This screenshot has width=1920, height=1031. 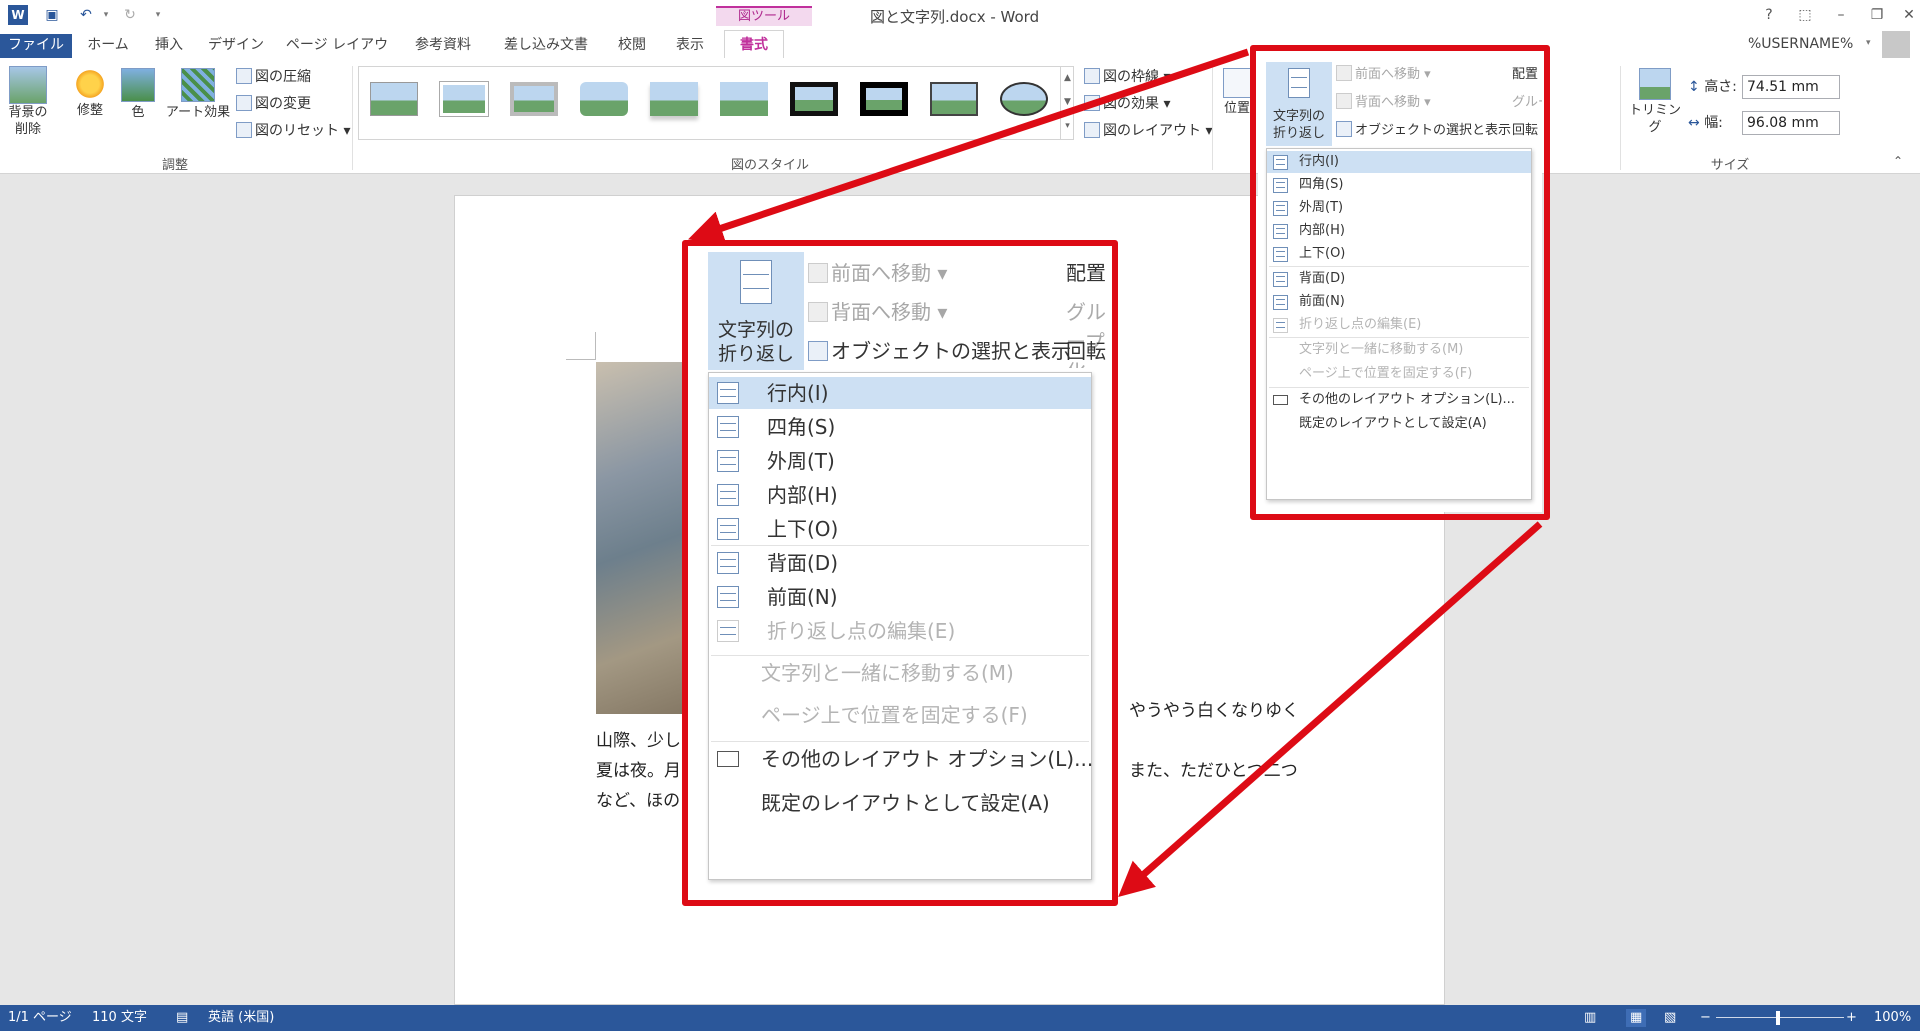 I want to click on document-text-line: 。また、ただひとつ二つ, so click(x=1205, y=771).